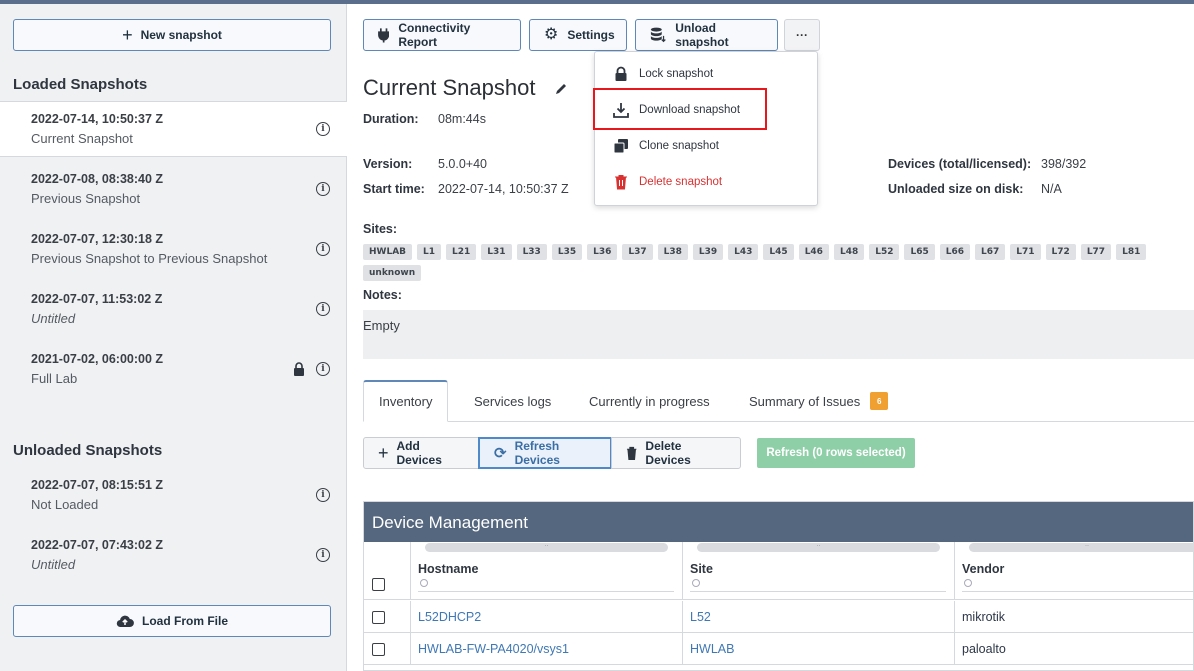 The height and width of the screenshot is (671, 1194). I want to click on hostname-link: HWLAB-FW-PA4020/vsys1, so click(493, 649).